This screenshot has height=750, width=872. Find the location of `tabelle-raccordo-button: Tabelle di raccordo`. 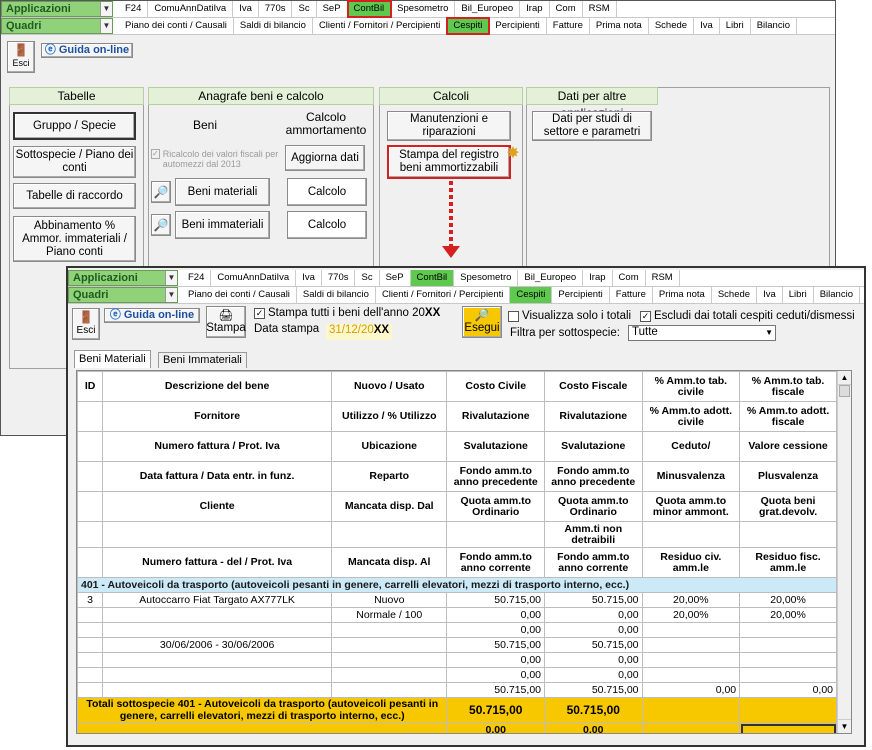

tabelle-raccordo-button: Tabelle di raccordo is located at coordinates (74, 196).